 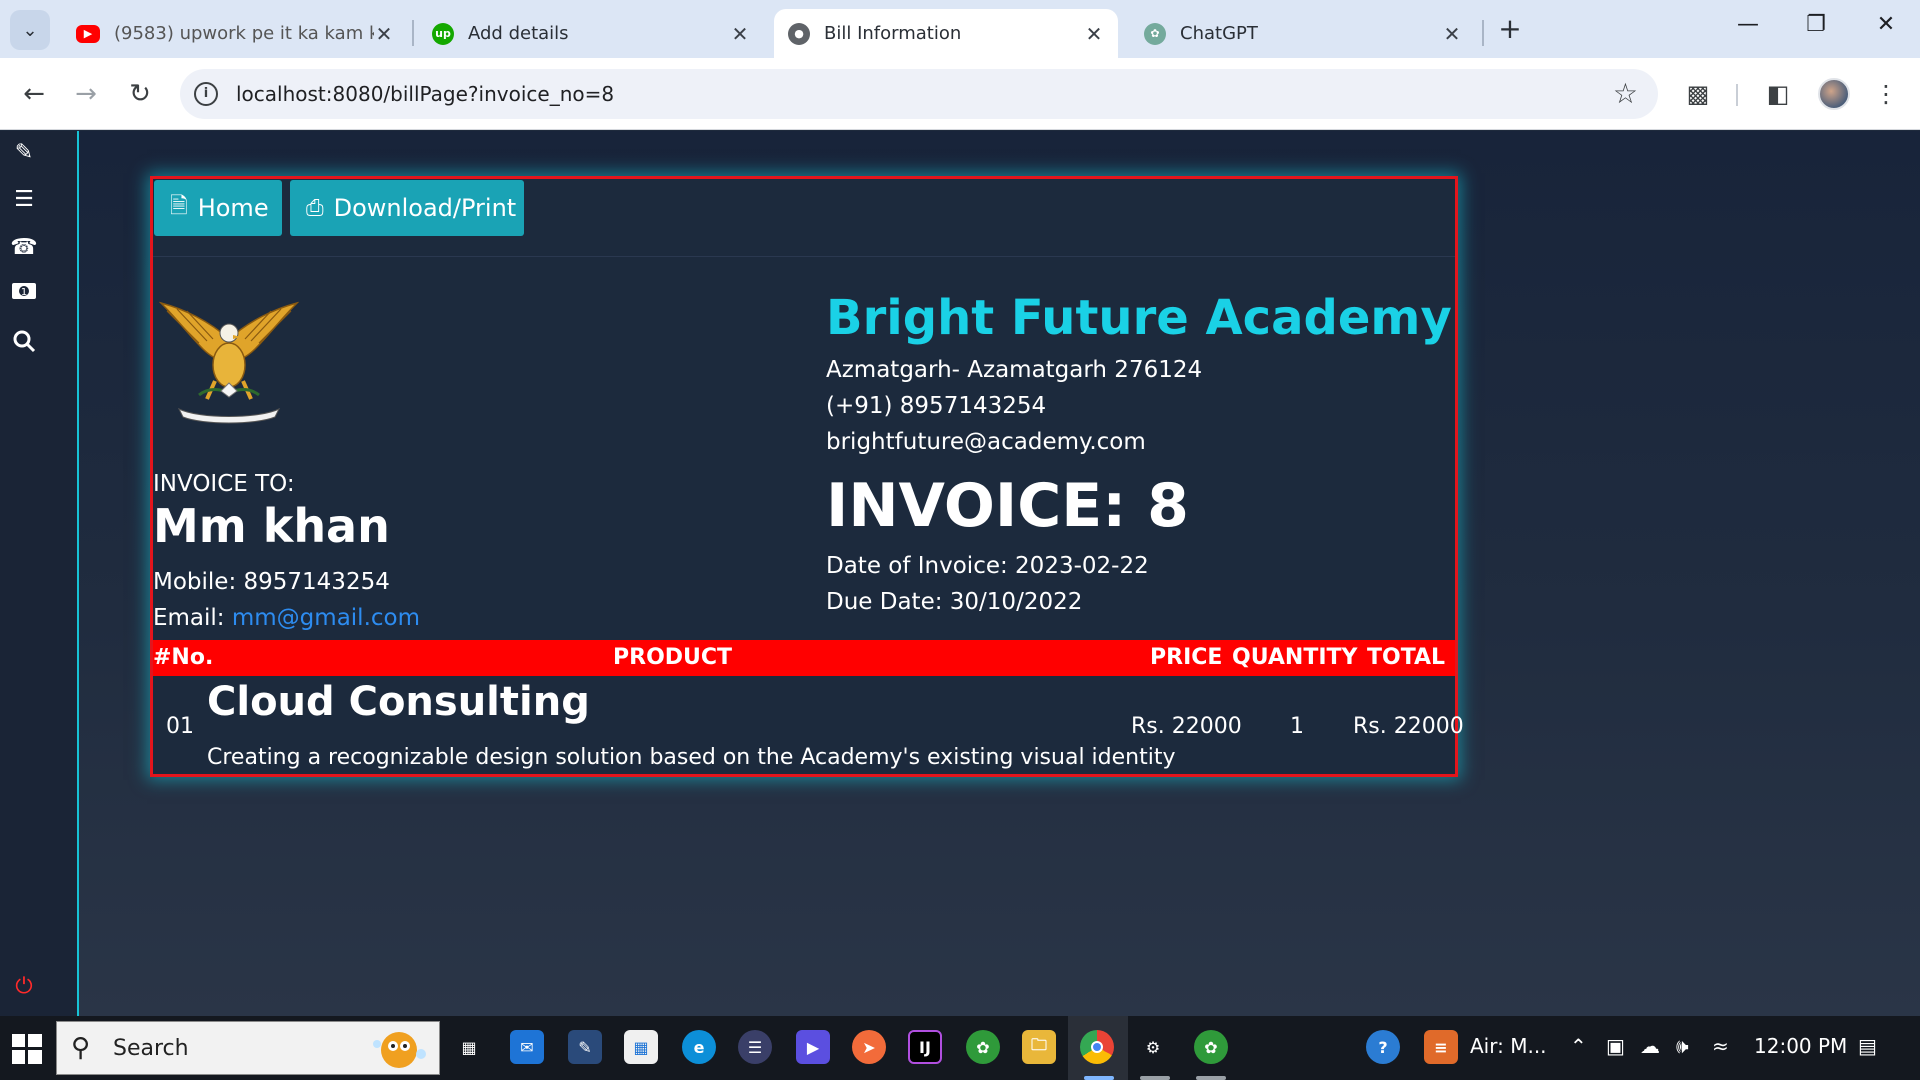 I want to click on forward-button: →, so click(x=86, y=94).